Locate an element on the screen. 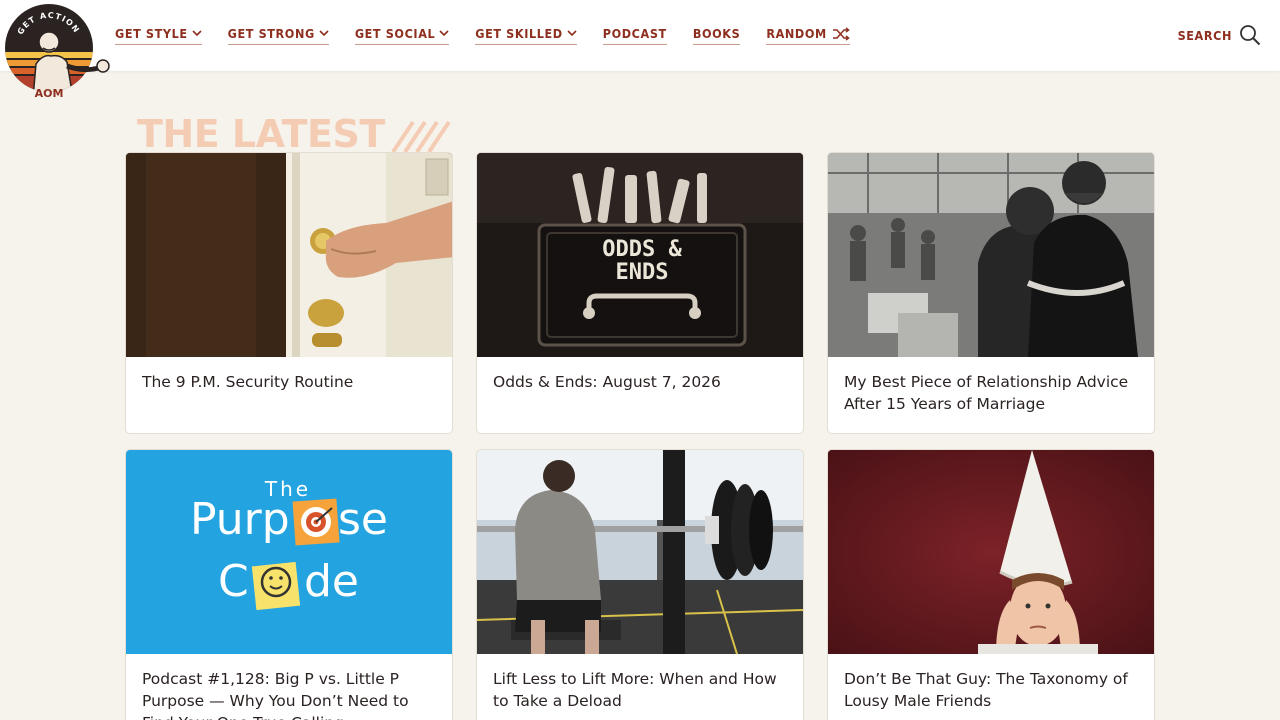  nav-label: BOOKS is located at coordinates (716, 33).